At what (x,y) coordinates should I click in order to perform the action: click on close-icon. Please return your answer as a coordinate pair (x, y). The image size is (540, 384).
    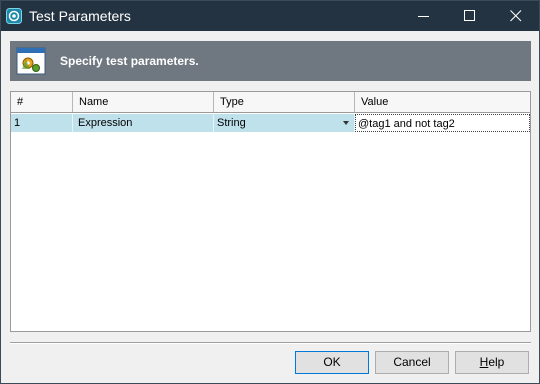
    Looking at the image, I should click on (516, 16).